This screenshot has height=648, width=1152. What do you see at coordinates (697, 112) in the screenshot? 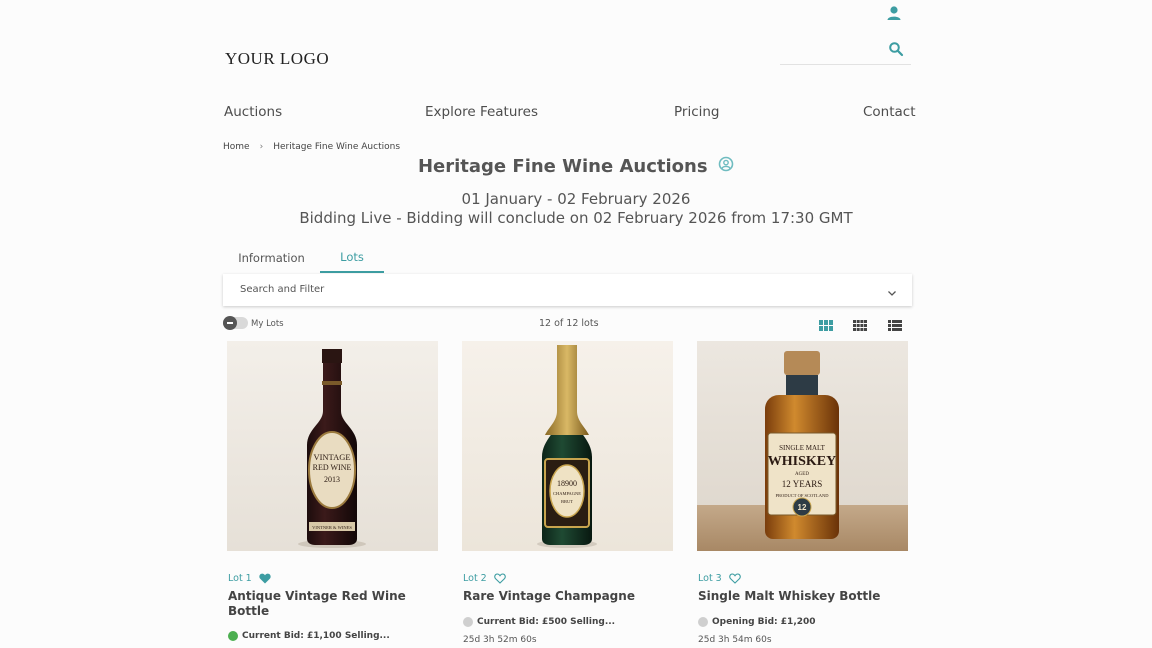
I see `nav-pricing: Pricing` at bounding box center [697, 112].